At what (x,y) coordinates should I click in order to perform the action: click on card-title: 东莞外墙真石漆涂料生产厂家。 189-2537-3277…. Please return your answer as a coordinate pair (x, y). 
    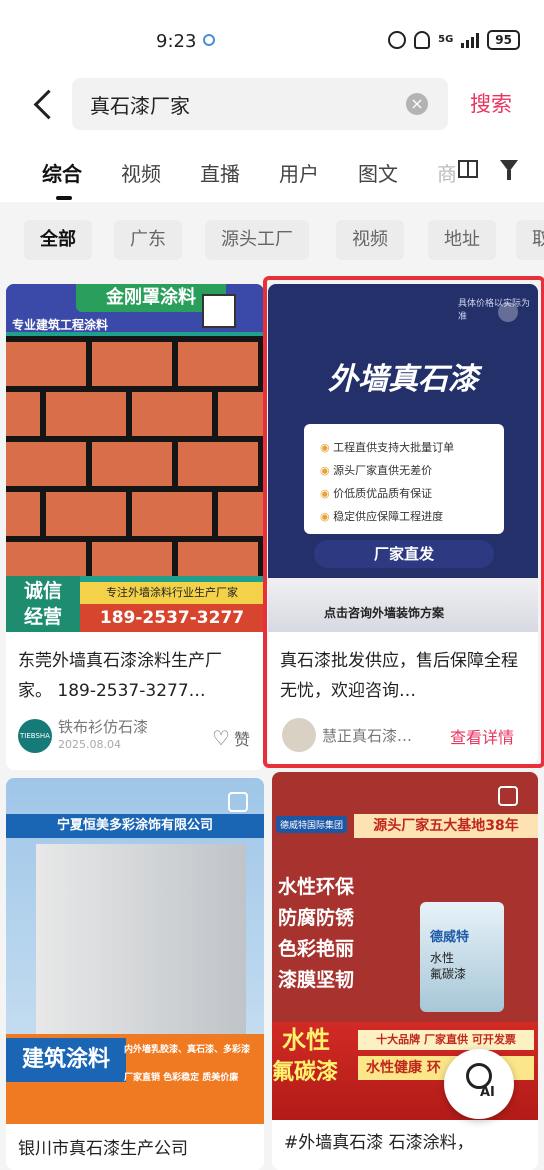
    Looking at the image, I should click on (120, 676).